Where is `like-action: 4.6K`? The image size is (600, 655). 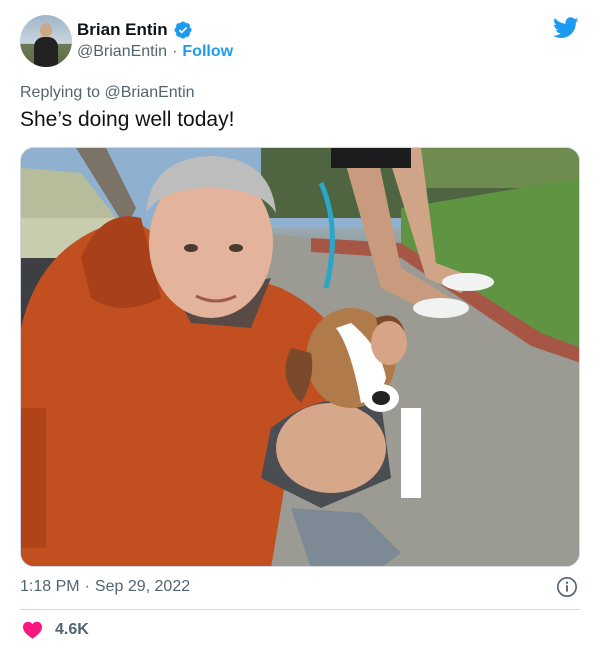
like-action: 4.6K is located at coordinates (55, 629).